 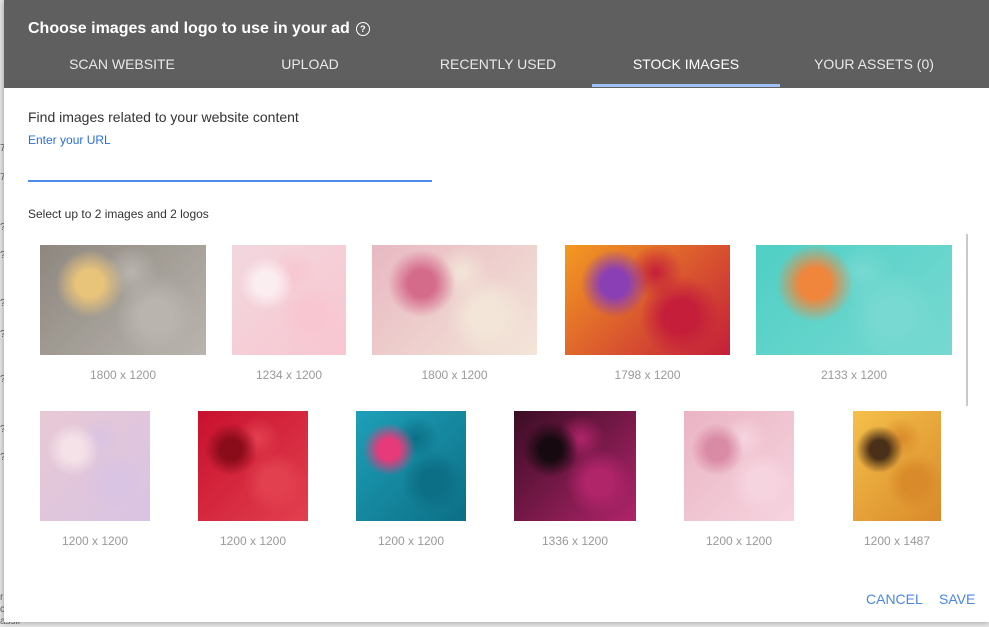 I want to click on cancel-button: CANCEL, so click(x=894, y=599).